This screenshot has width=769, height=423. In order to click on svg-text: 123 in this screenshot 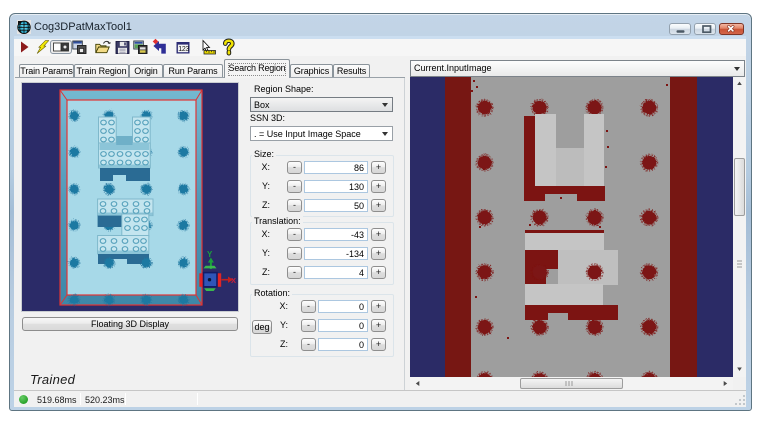, I will do `click(183, 49)`.